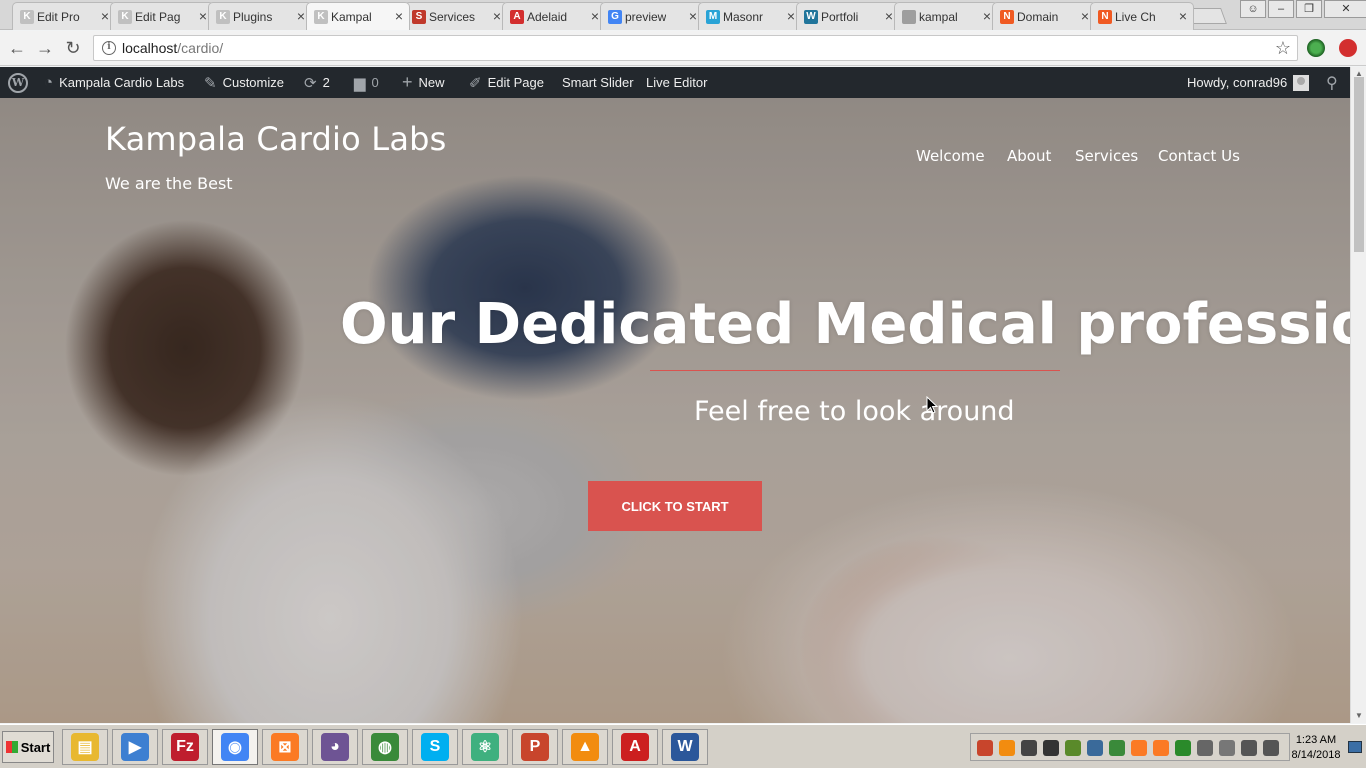 This screenshot has width=1366, height=768. What do you see at coordinates (1316, 48) in the screenshot?
I see `extension-globe-icon` at bounding box center [1316, 48].